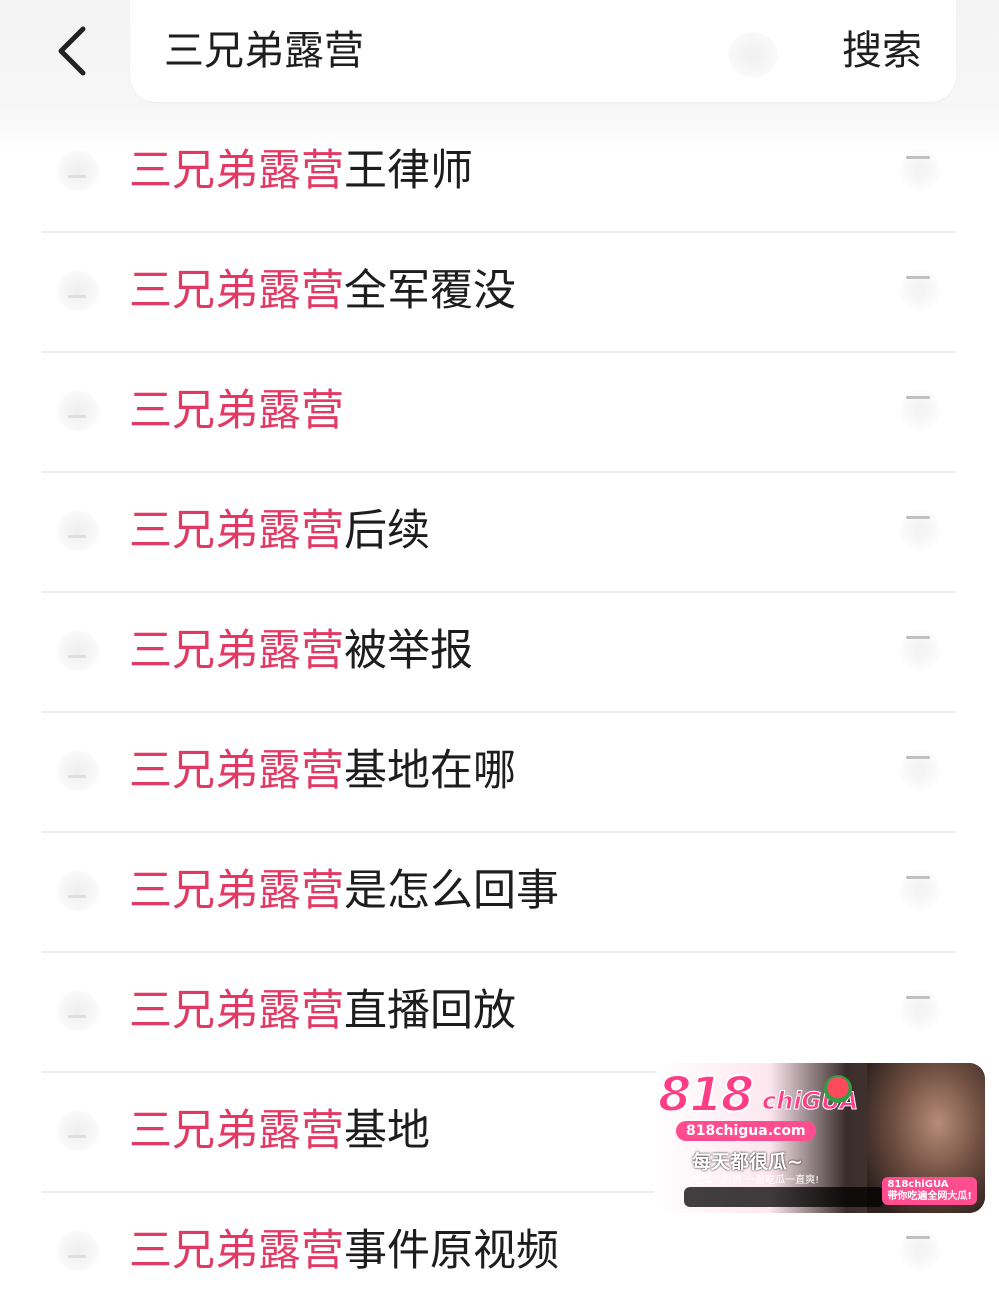 The height and width of the screenshot is (1311, 999). What do you see at coordinates (838, 1089) in the screenshot?
I see `watermelon-icon` at bounding box center [838, 1089].